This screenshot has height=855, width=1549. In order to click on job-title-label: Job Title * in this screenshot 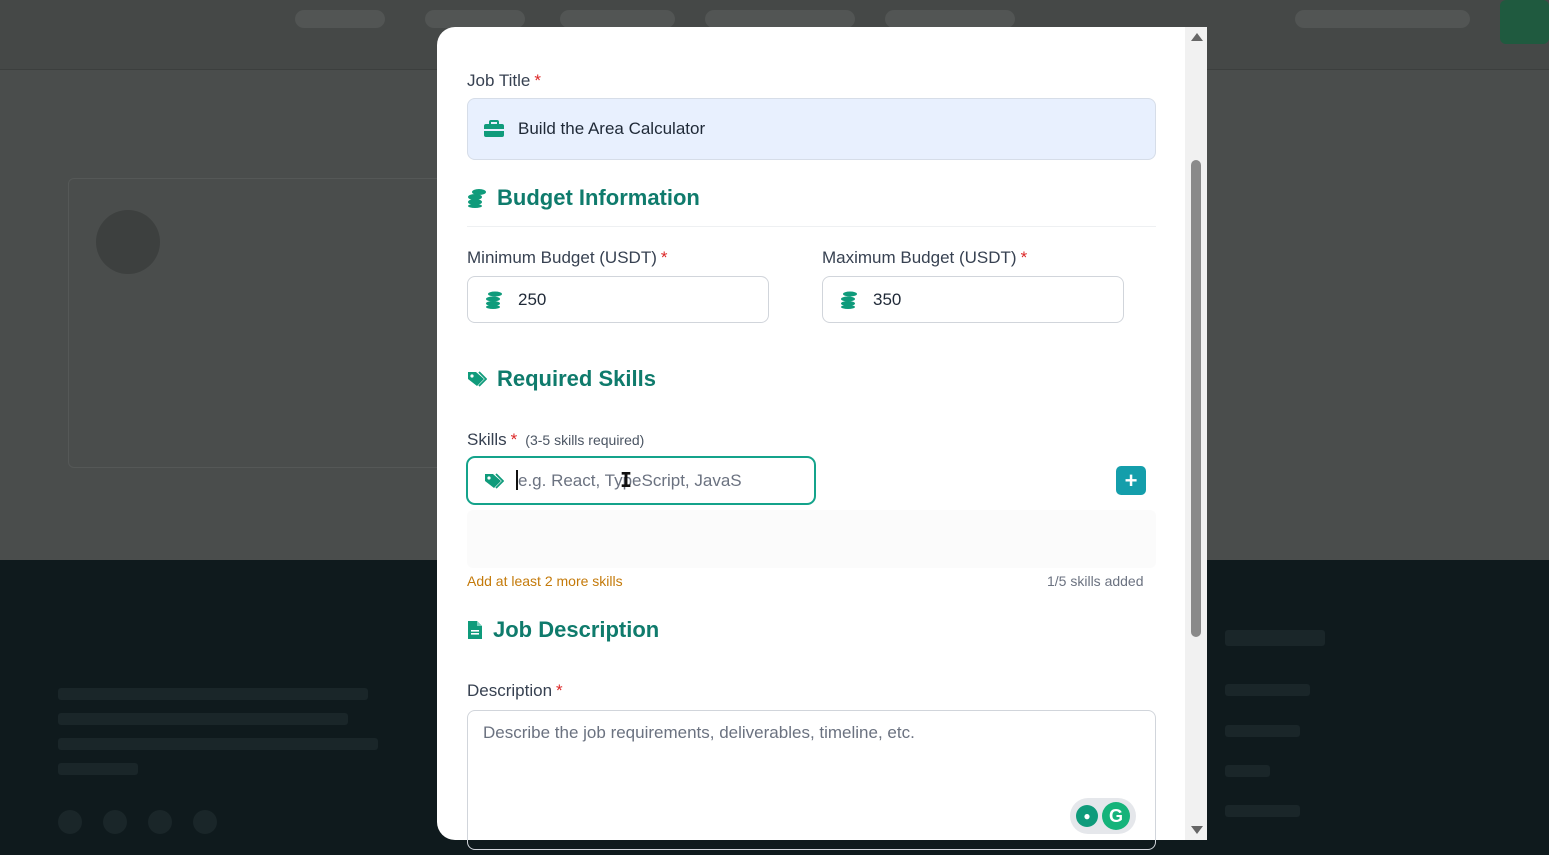, I will do `click(504, 81)`.